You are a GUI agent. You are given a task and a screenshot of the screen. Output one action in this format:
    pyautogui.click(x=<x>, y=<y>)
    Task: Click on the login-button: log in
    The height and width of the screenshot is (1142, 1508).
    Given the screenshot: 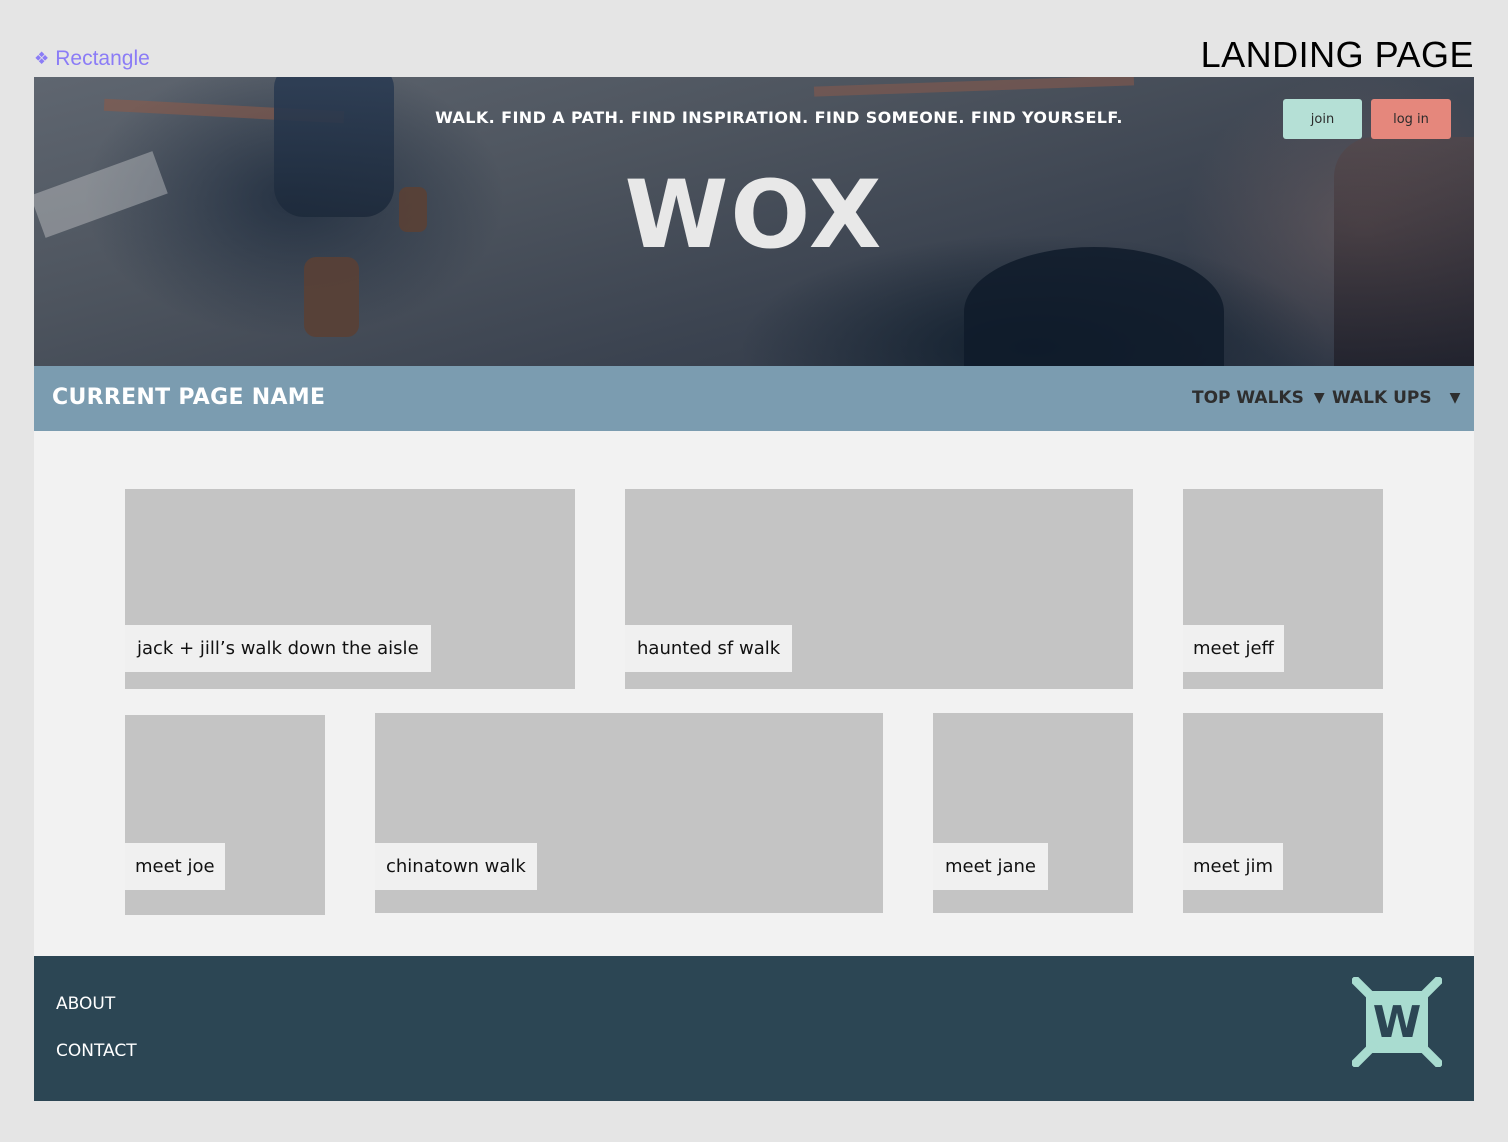 What is the action you would take?
    pyautogui.click(x=1411, y=119)
    